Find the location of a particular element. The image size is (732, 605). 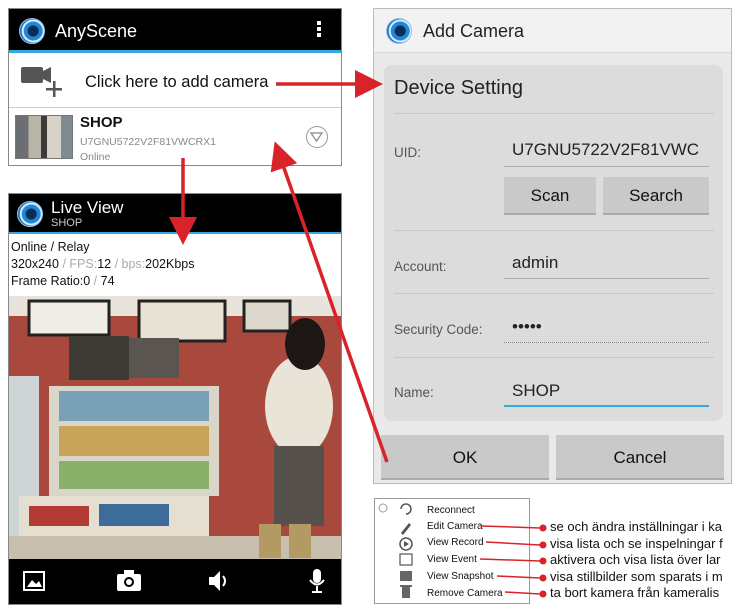

trash-icon is located at coordinates (406, 592).